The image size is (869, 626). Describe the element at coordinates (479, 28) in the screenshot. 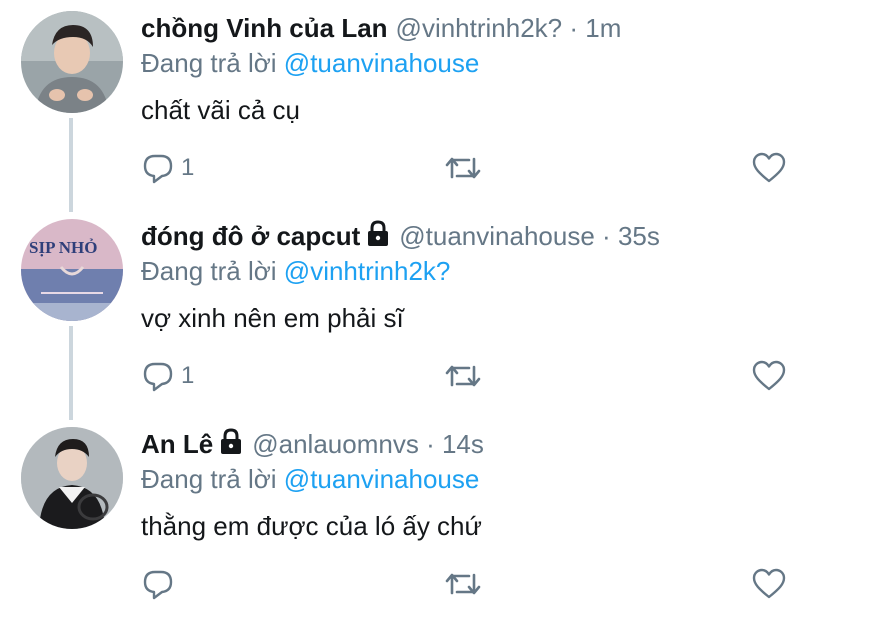

I see `user-handle: @vinhtrinh2k?` at that location.